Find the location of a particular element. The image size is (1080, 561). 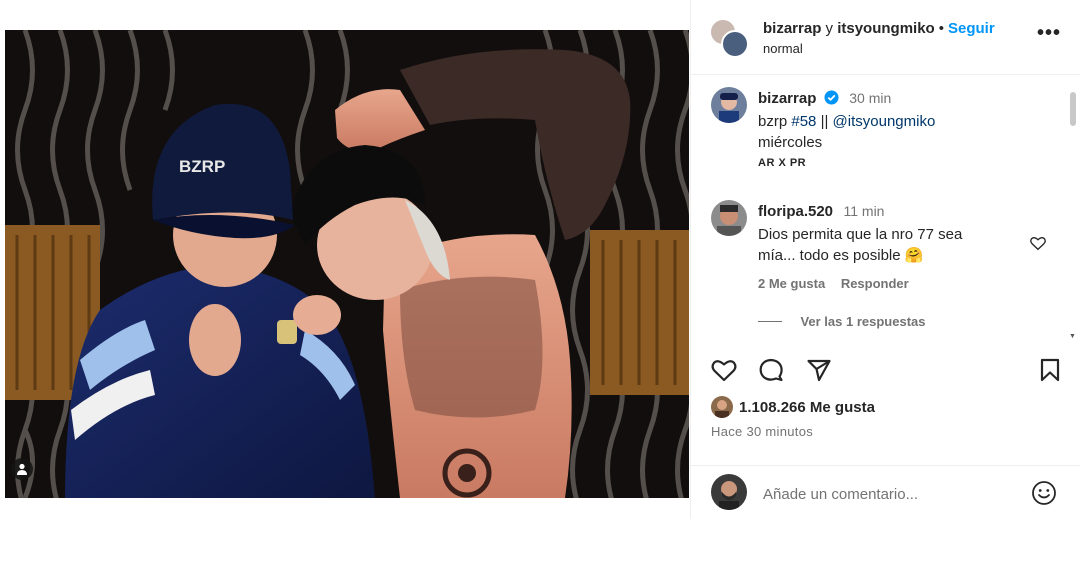

scroll-down-arrow-icon: ▼ is located at coordinates (1072, 336).